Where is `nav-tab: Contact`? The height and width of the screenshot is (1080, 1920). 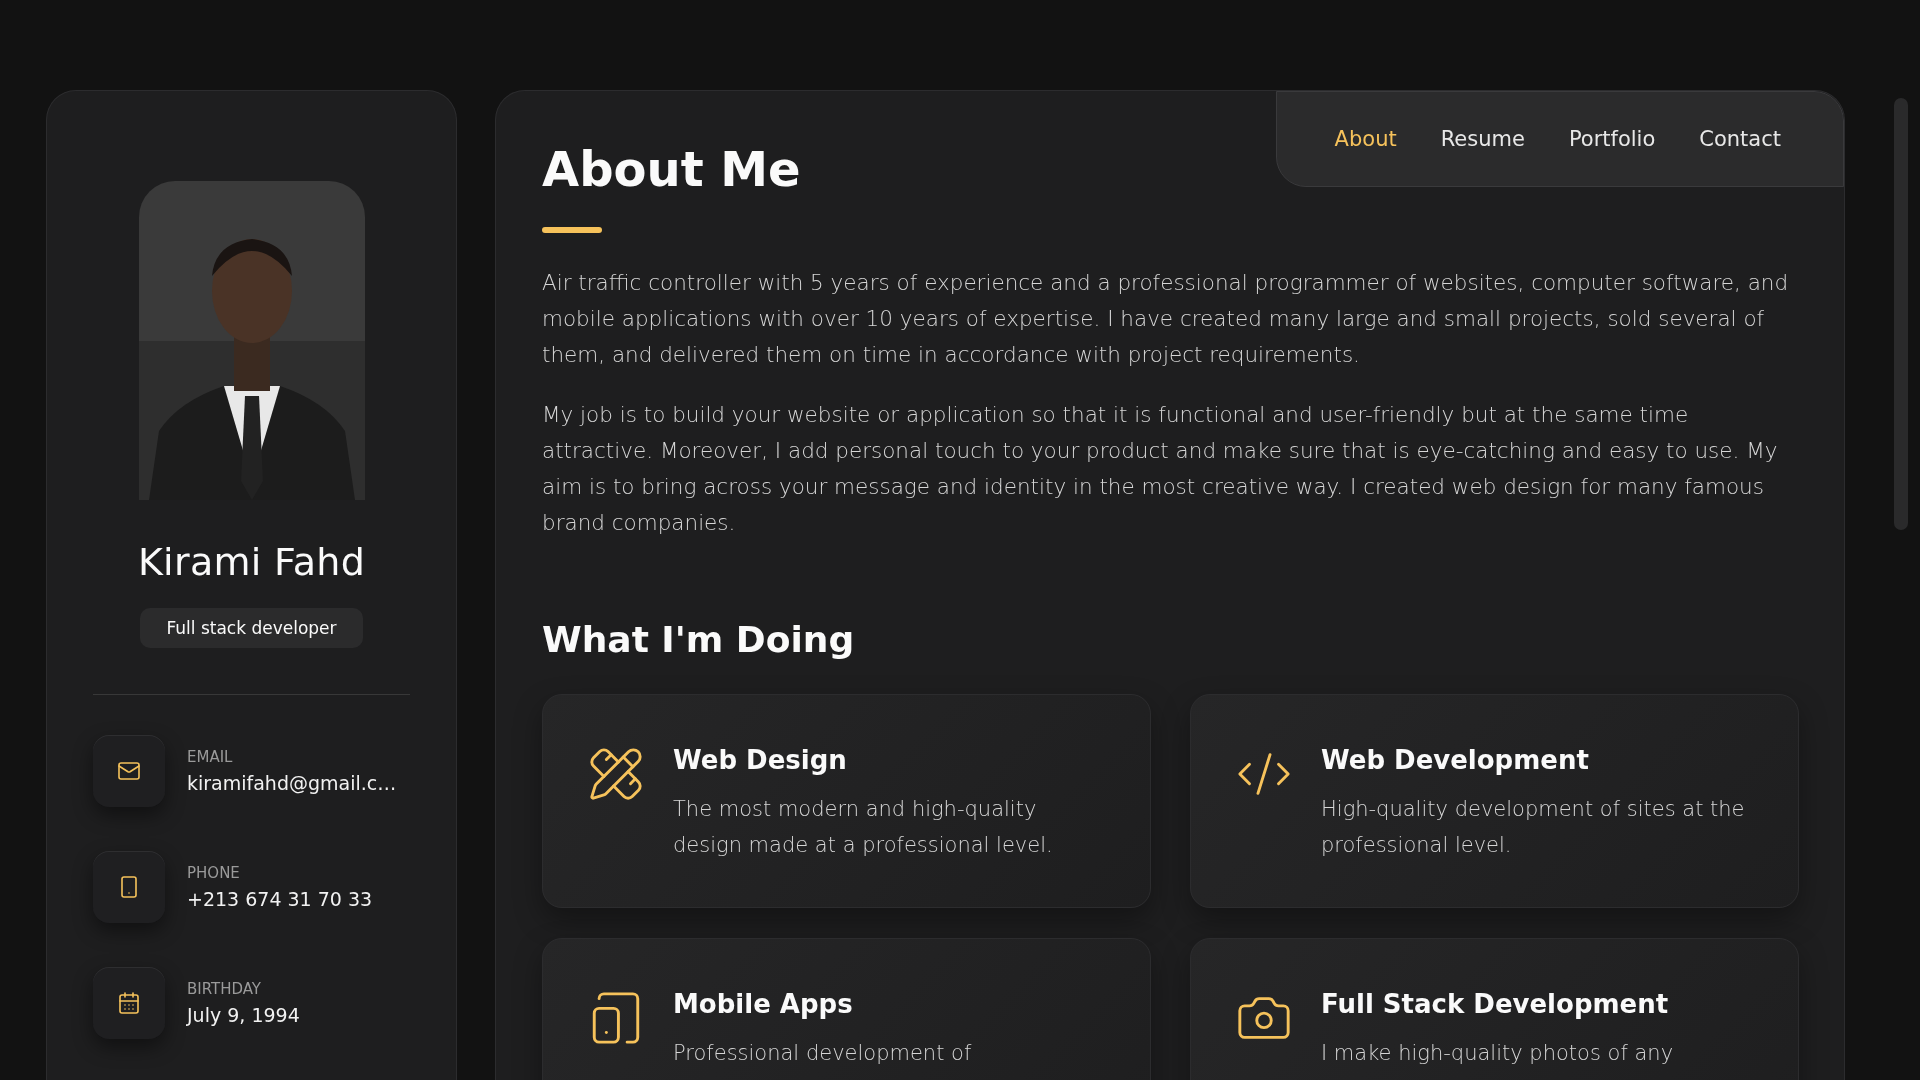
nav-tab: Contact is located at coordinates (1740, 139).